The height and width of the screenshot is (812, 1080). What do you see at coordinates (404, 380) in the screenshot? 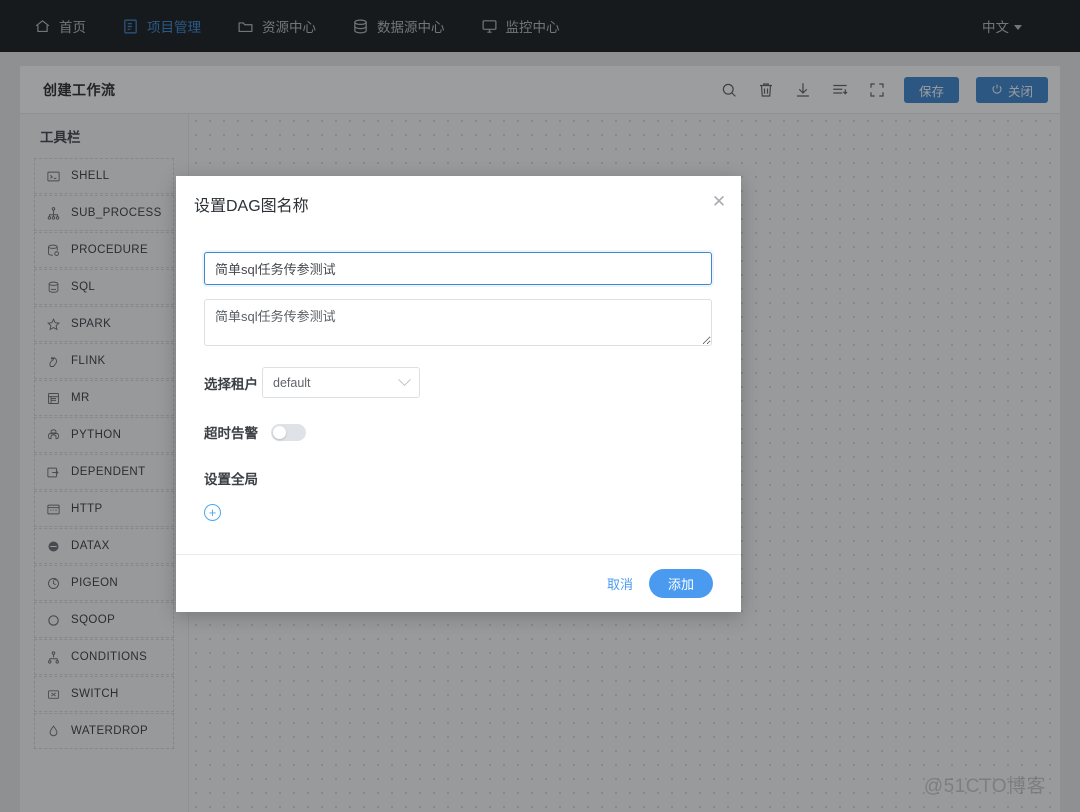
I see `chevron-down-icon` at bounding box center [404, 380].